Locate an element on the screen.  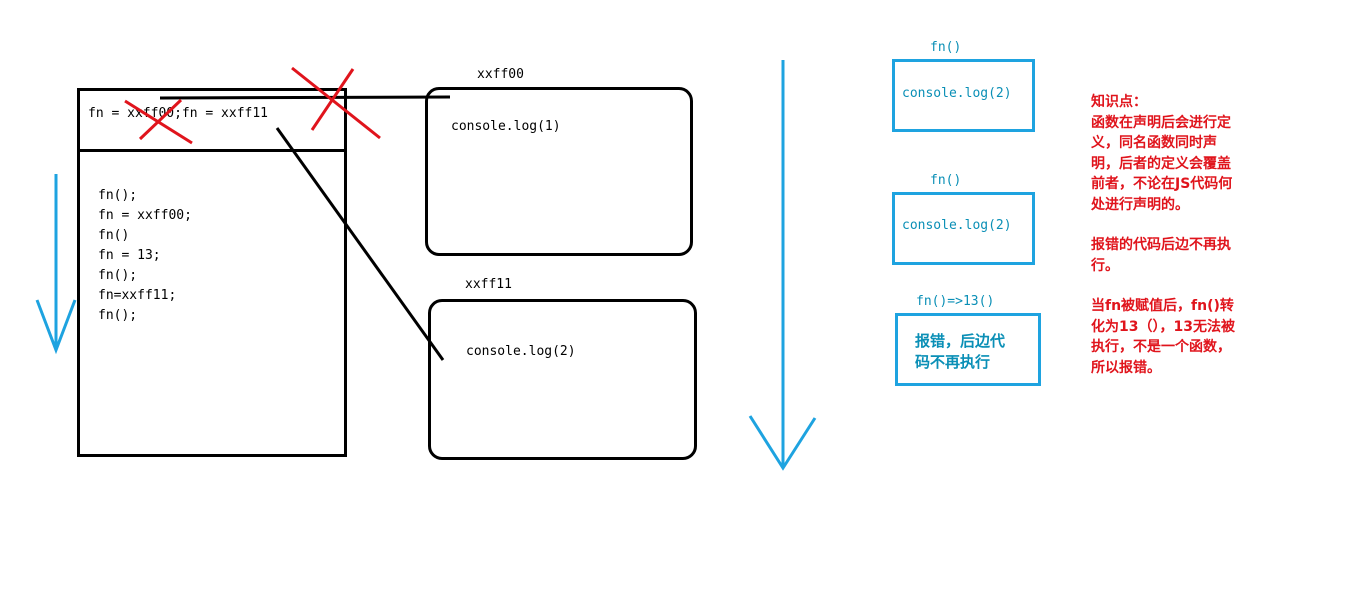
red-cross-large is located at coordinates (336, 103).